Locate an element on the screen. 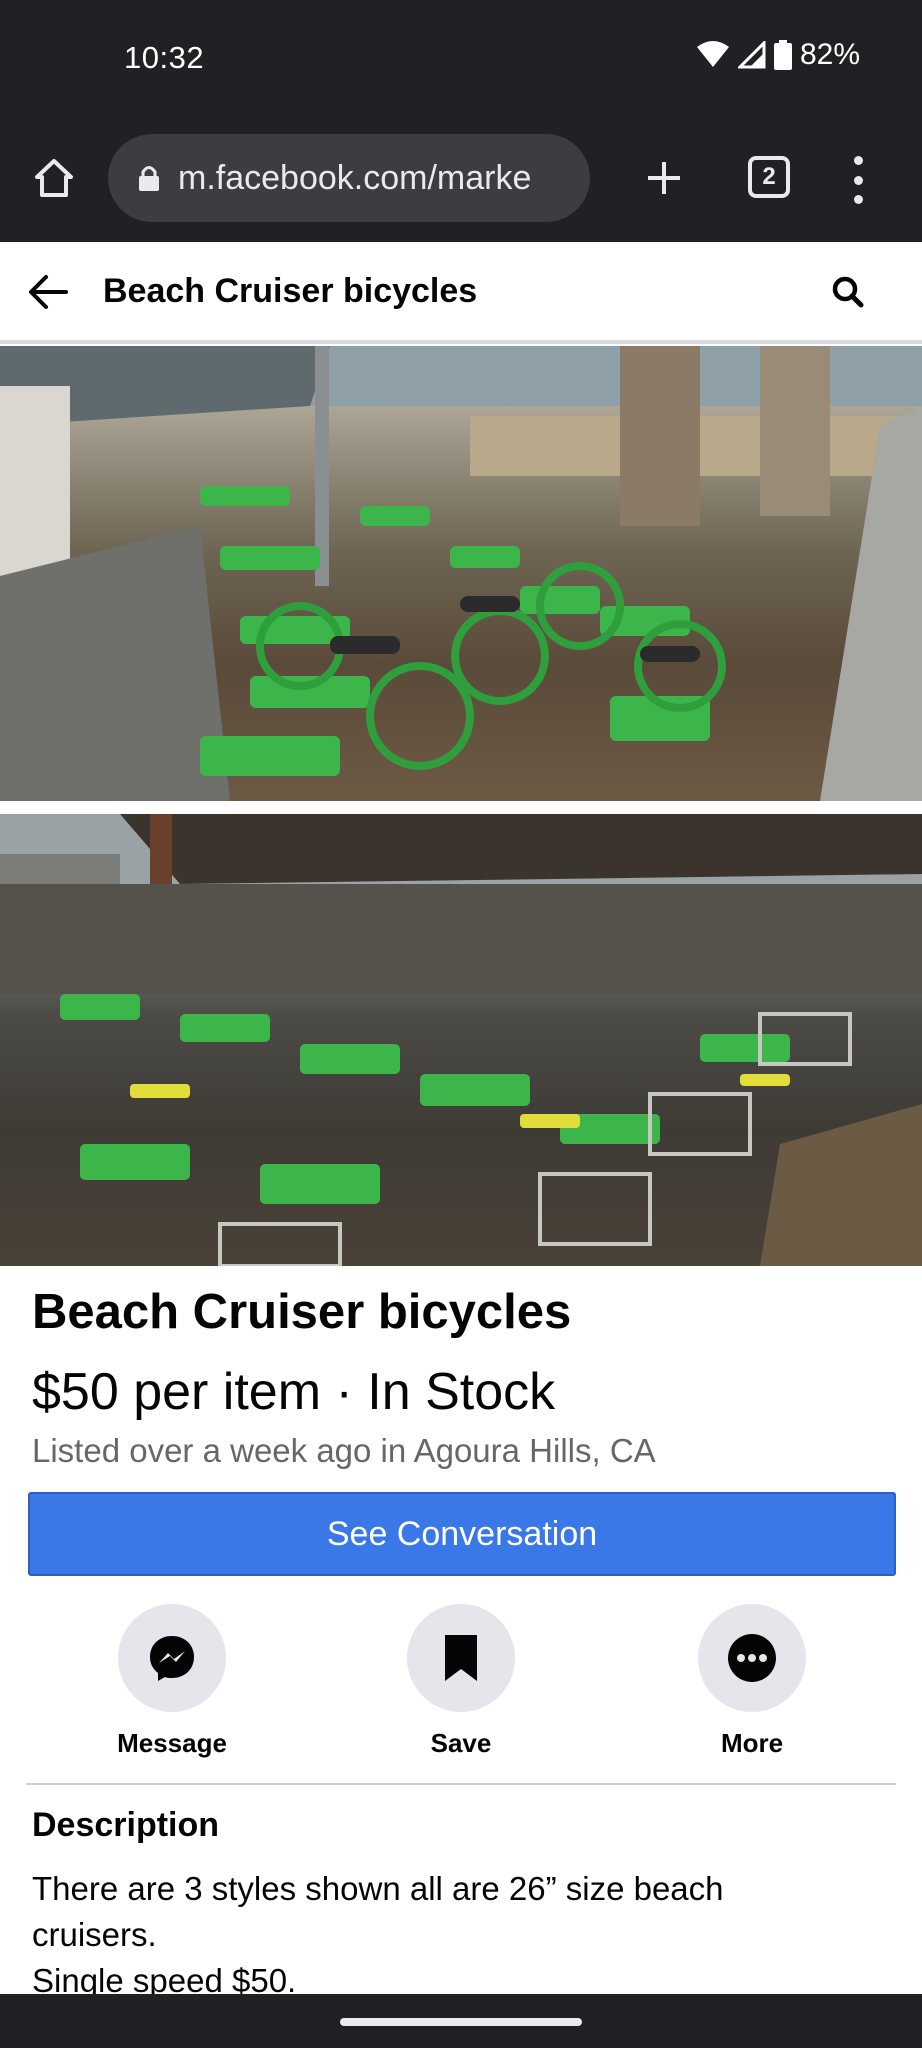  message-circle is located at coordinates (172, 1658).